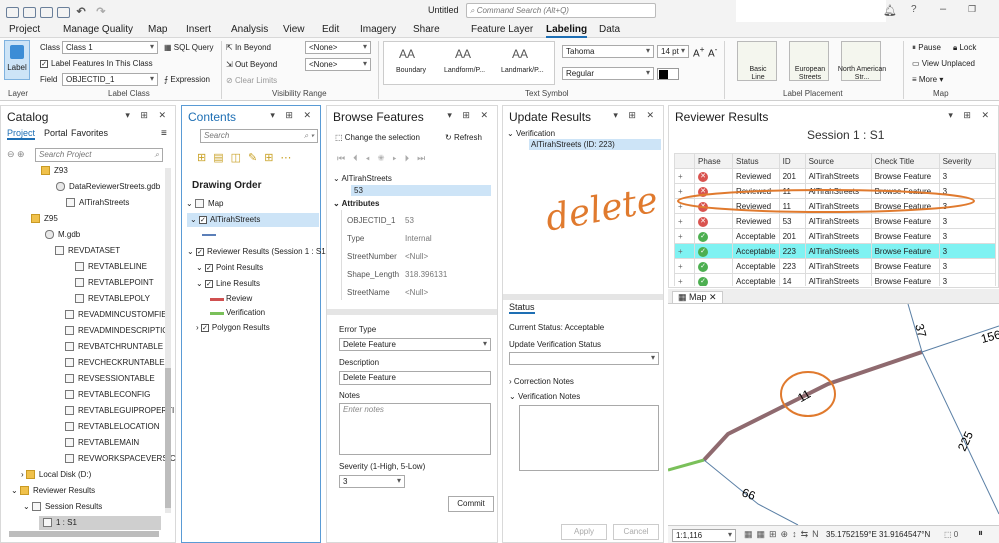 The height and width of the screenshot is (543, 999). I want to click on increase-font-icon: A+, so click(699, 51).